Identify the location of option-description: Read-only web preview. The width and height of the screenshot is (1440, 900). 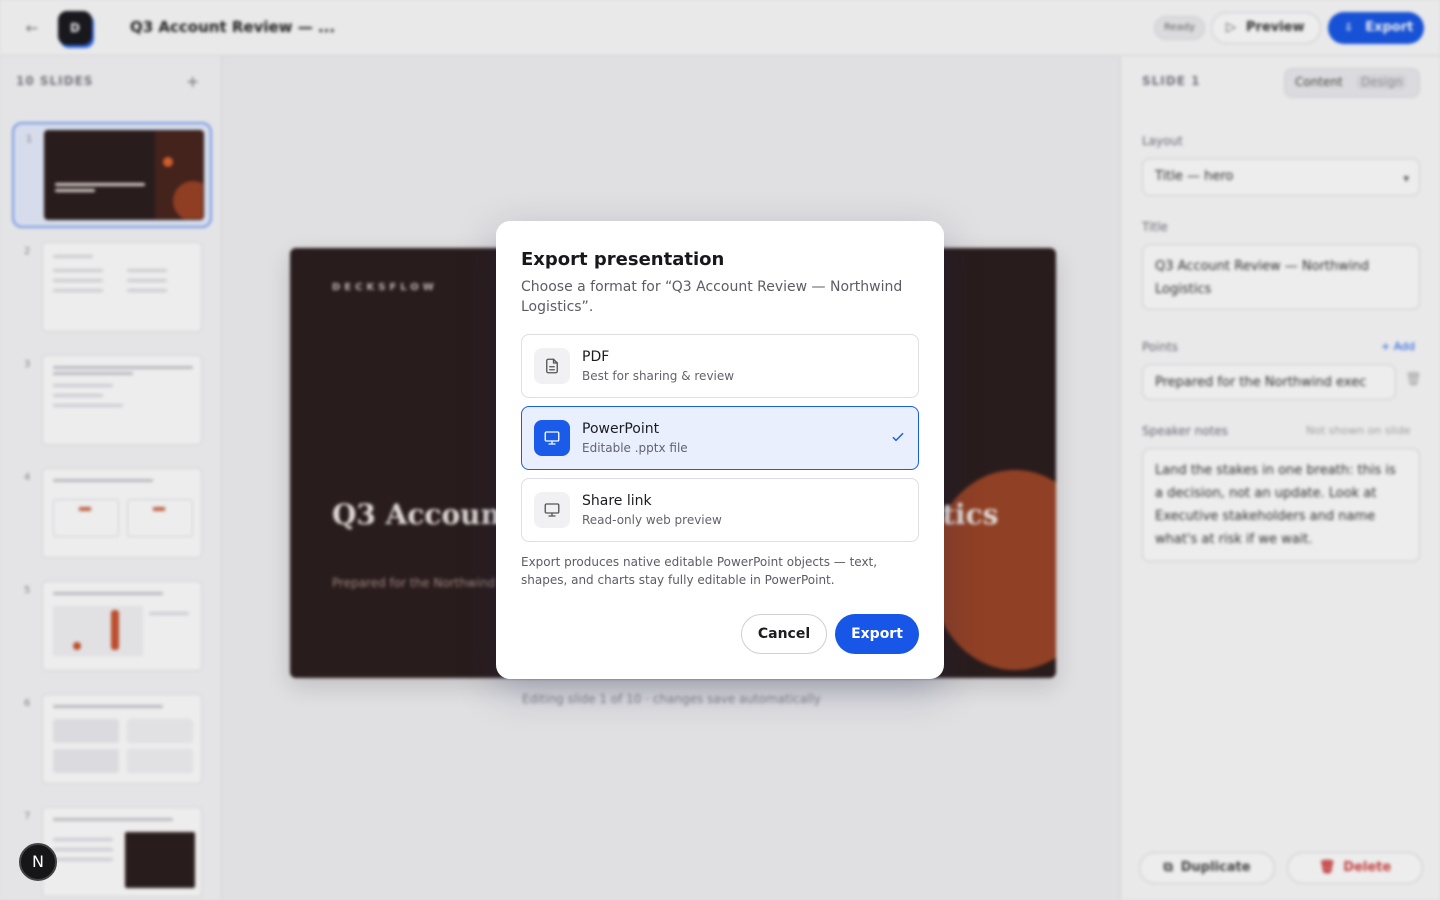
(652, 520).